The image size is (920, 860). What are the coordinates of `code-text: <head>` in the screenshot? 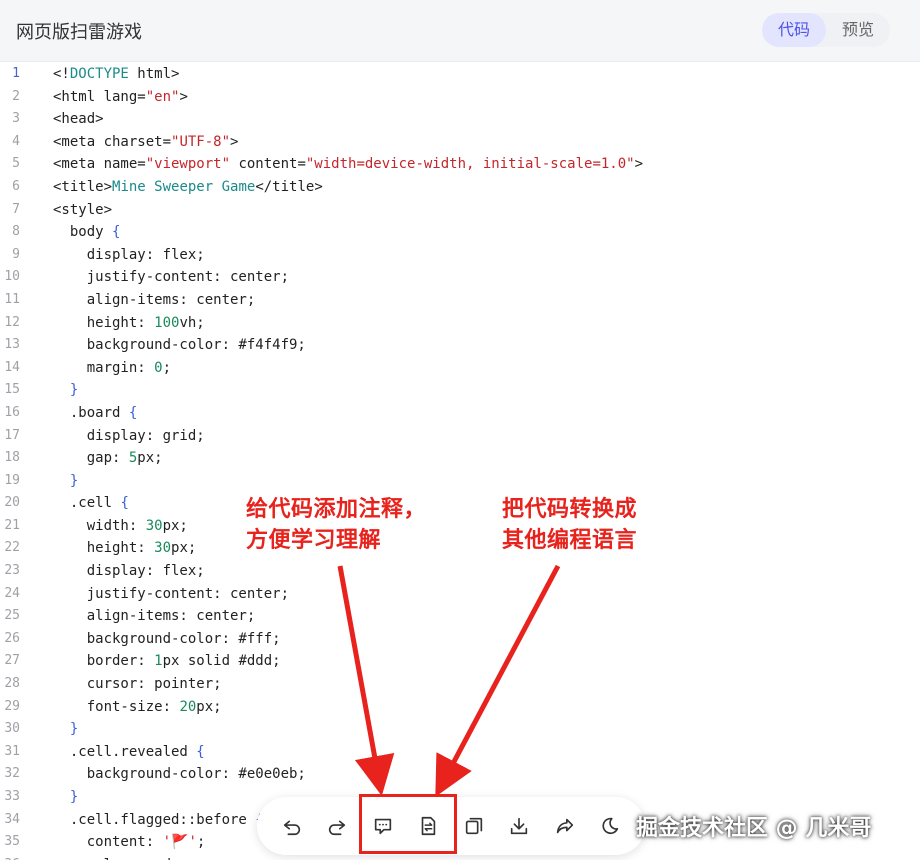 It's located at (78, 119).